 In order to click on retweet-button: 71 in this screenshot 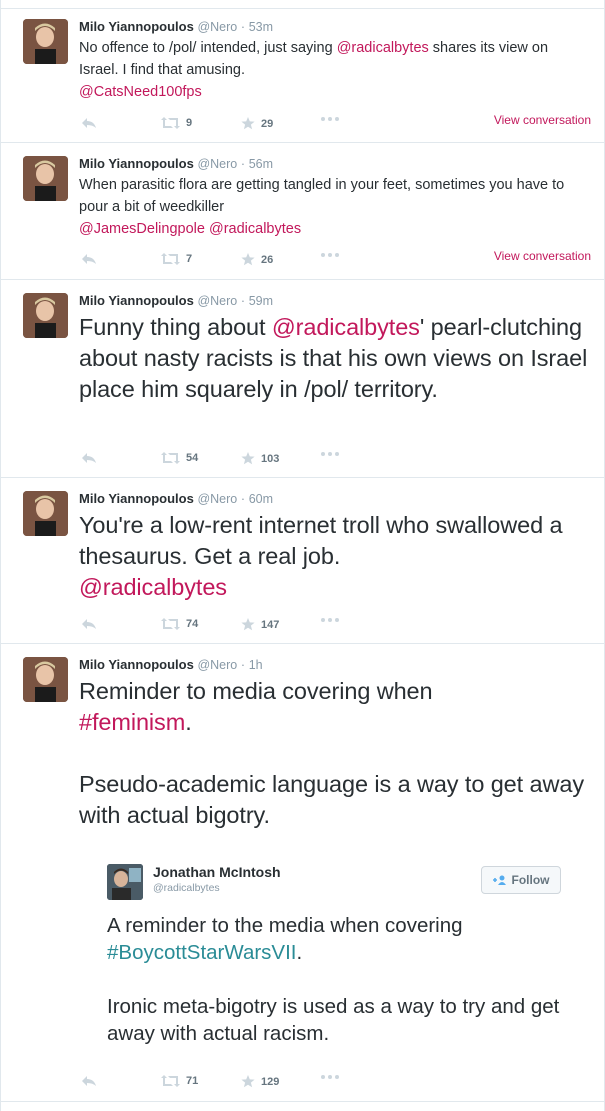, I will do `click(179, 1081)`.